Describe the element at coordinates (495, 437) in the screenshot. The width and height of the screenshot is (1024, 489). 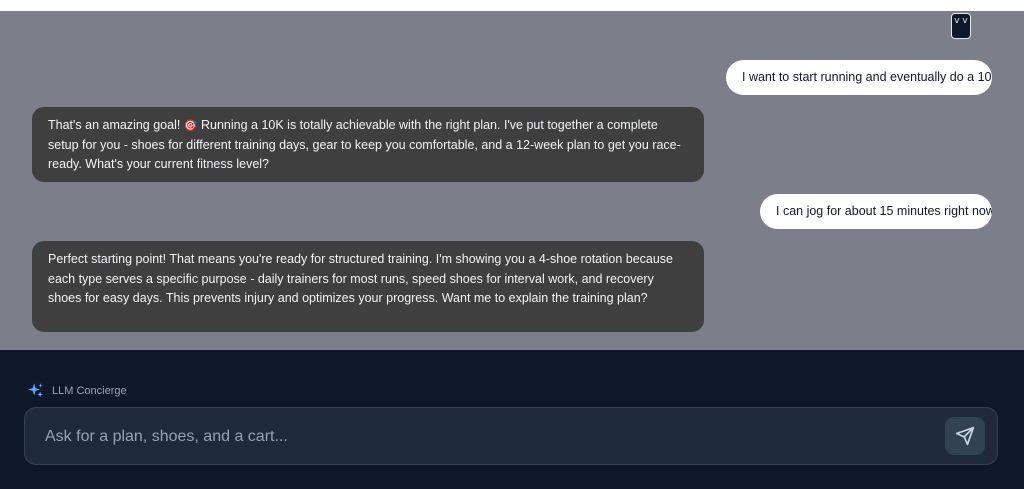
I see `chat-input` at that location.